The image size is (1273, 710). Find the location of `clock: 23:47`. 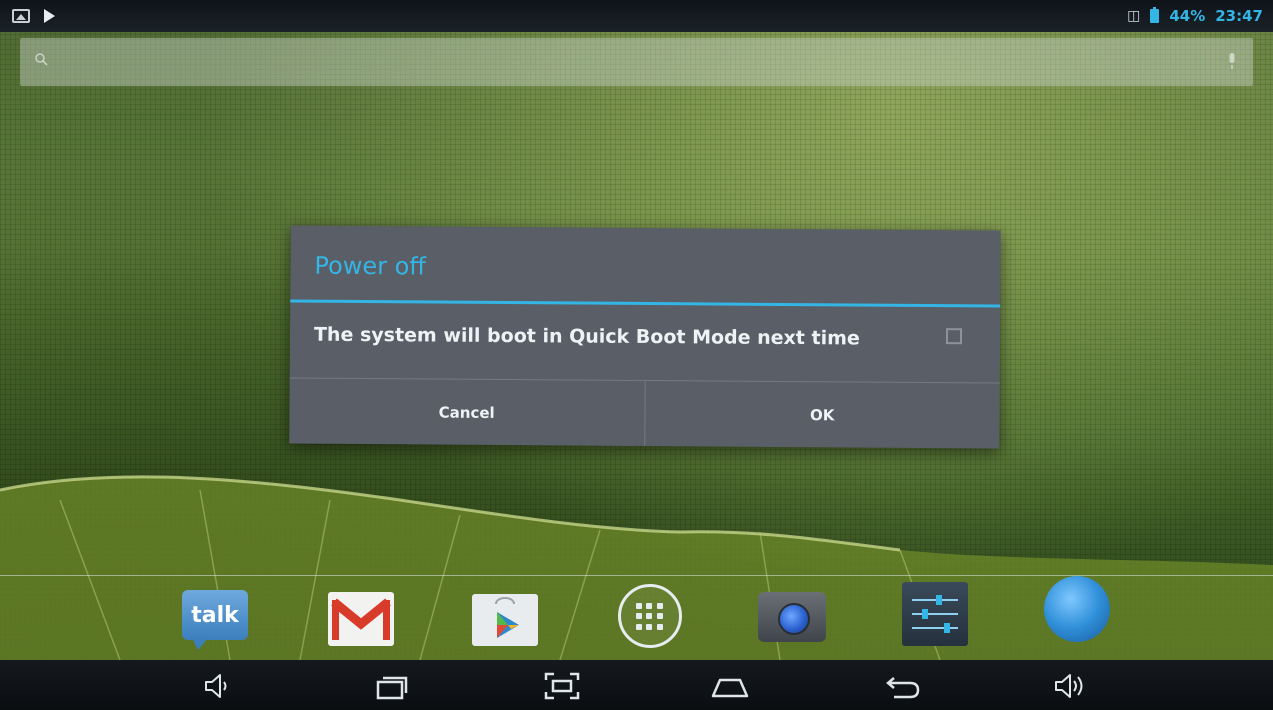

clock: 23:47 is located at coordinates (1239, 16).